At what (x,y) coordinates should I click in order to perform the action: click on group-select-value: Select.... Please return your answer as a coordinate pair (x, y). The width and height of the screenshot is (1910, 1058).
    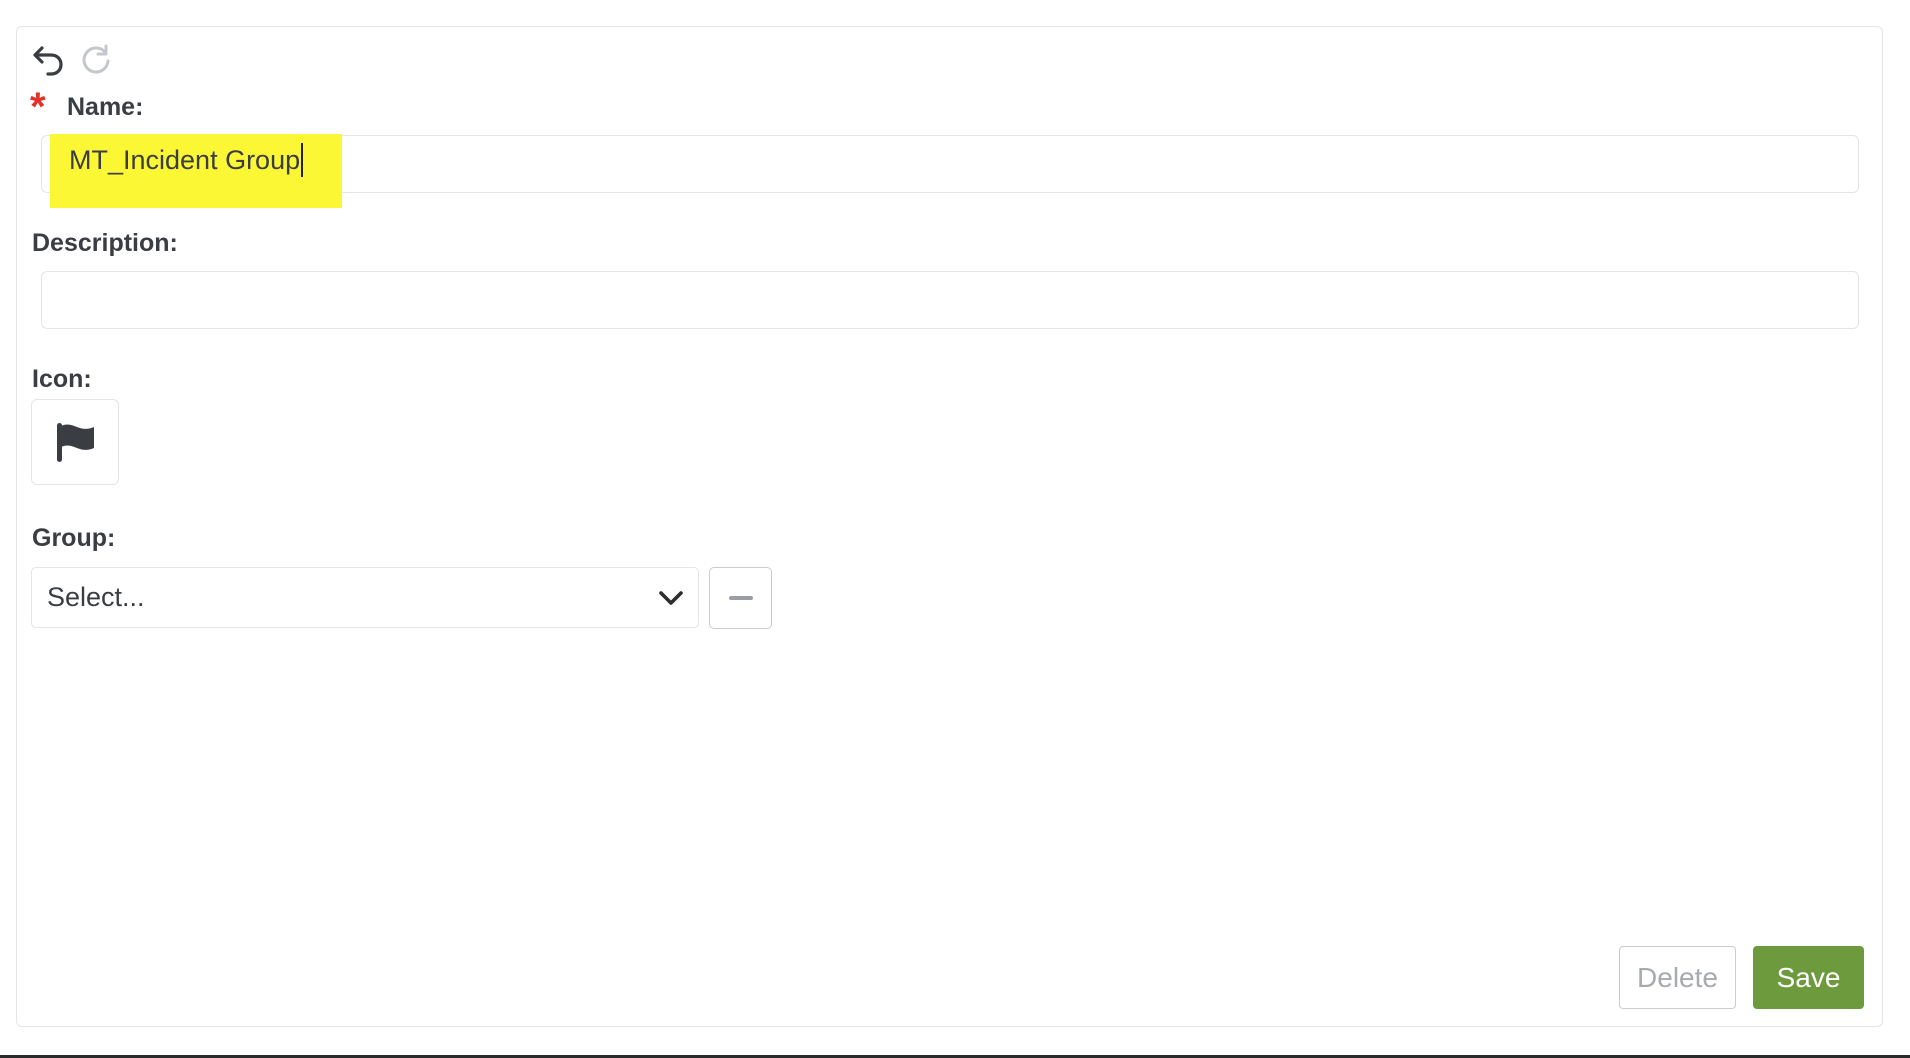
    Looking at the image, I should click on (96, 597).